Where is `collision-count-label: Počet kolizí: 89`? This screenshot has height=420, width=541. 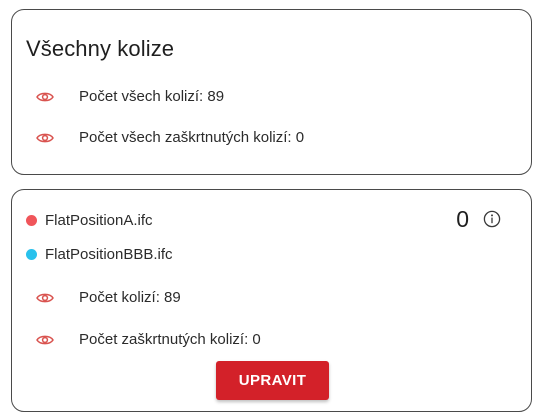
collision-count-label: Počet kolizí: 89 is located at coordinates (130, 297).